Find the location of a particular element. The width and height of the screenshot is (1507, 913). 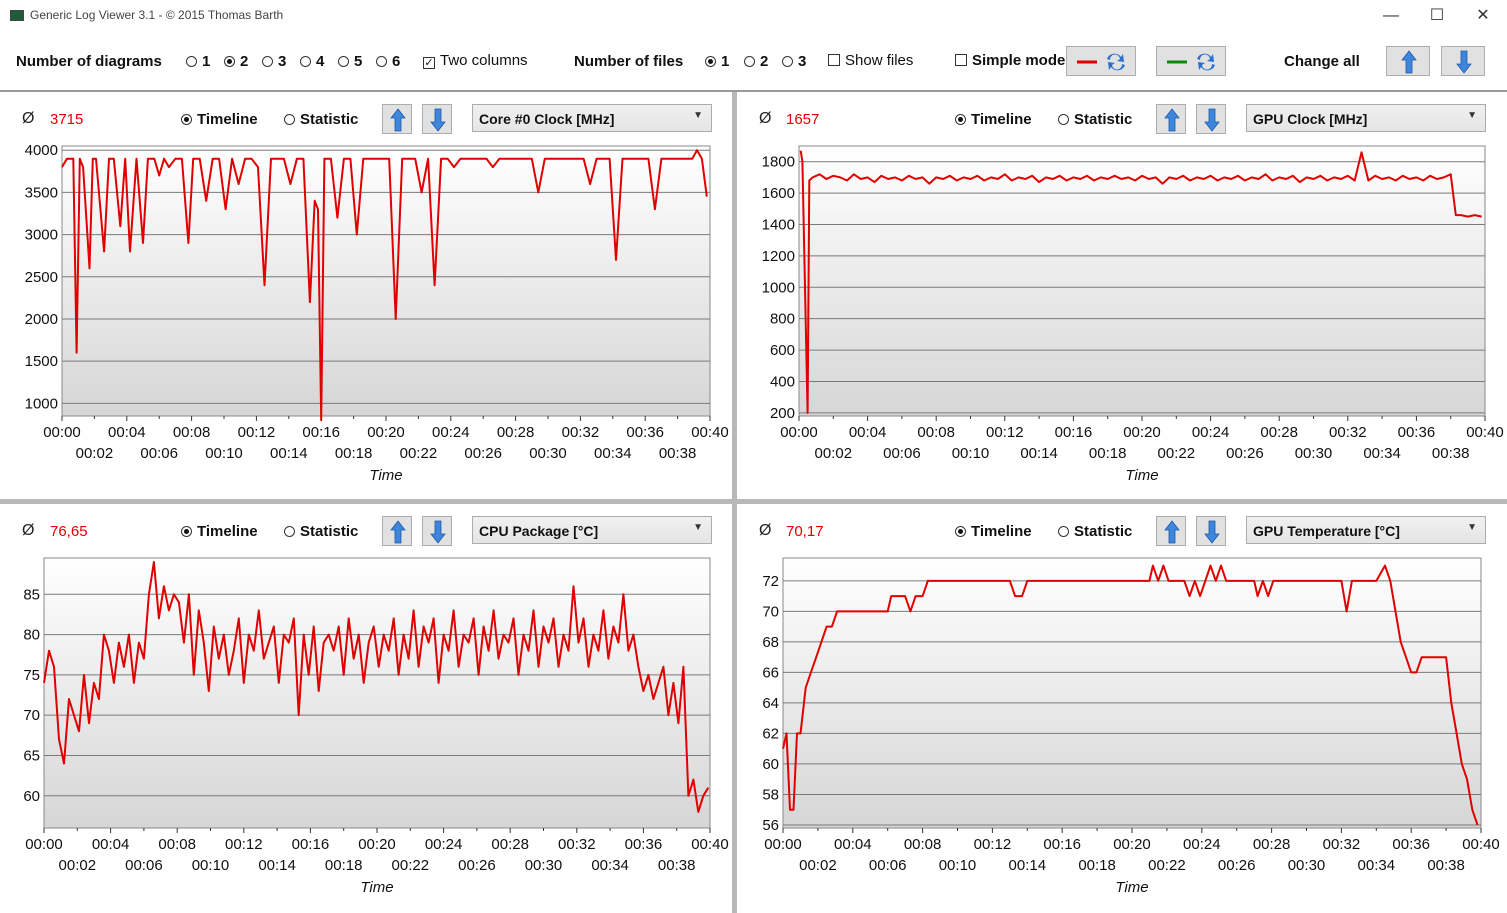

change-all-up-button is located at coordinates (1408, 61).